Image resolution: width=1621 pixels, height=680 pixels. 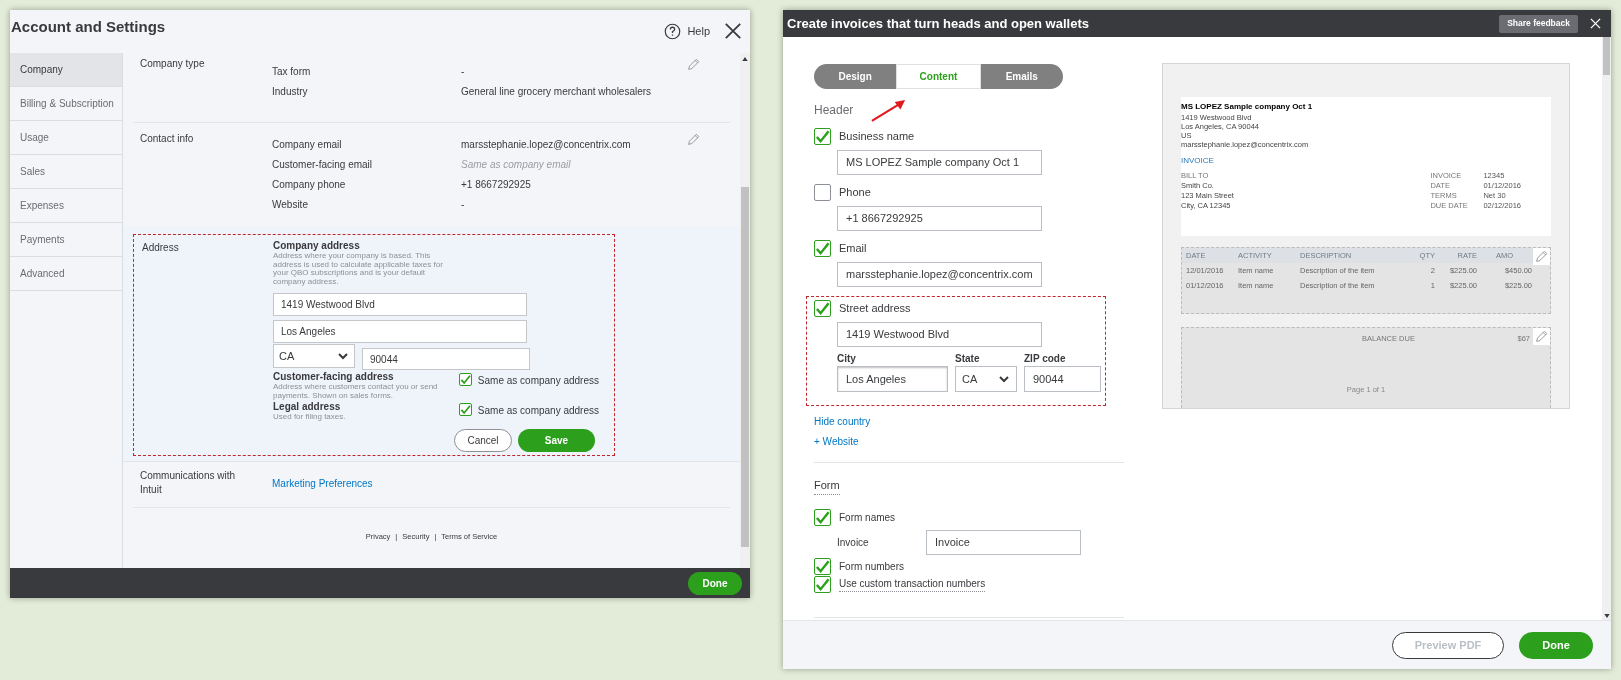 What do you see at coordinates (877, 137) in the screenshot?
I see `field-label: Business name` at bounding box center [877, 137].